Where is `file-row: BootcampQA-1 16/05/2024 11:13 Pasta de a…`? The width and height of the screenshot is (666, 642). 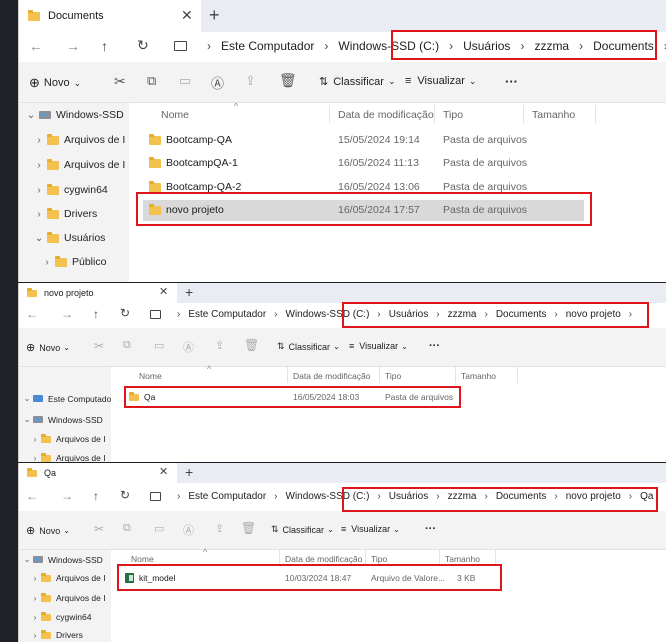
file-row: BootcampQA-1 16/05/2024 11:13 Pasta de a… is located at coordinates (364, 163).